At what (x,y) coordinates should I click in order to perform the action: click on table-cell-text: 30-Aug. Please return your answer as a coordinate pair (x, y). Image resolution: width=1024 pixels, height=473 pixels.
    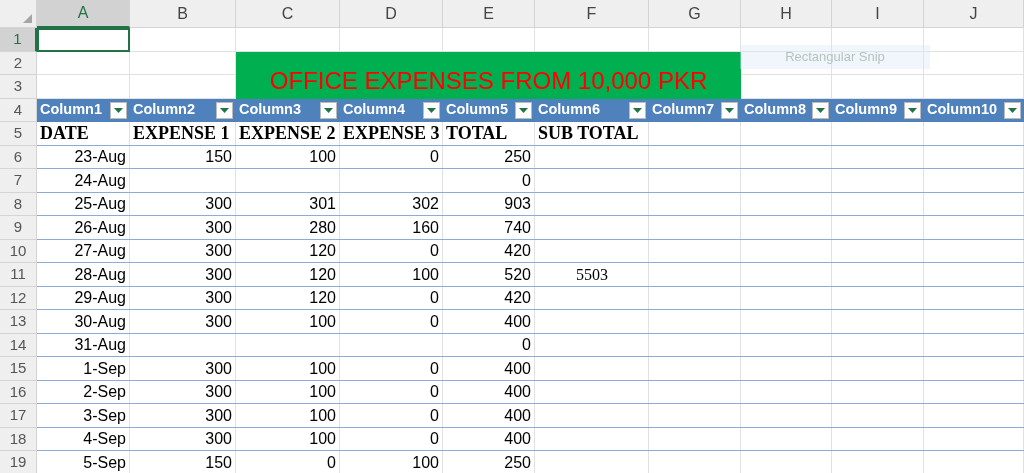
    Looking at the image, I should click on (100, 321).